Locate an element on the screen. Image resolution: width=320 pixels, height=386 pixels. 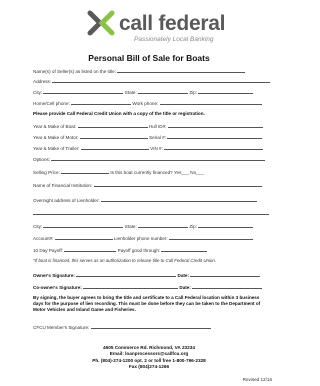
lien-state-field is located at coordinates (163, 225).